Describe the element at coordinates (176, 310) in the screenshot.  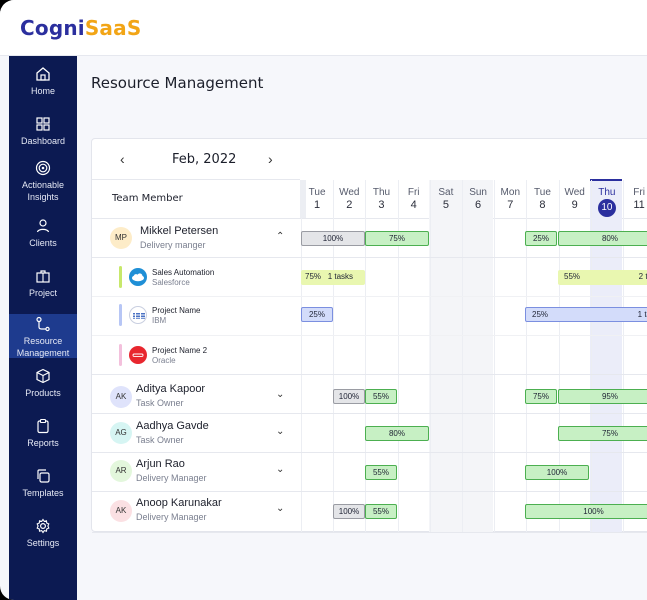
I see `project-name: Project Name` at that location.